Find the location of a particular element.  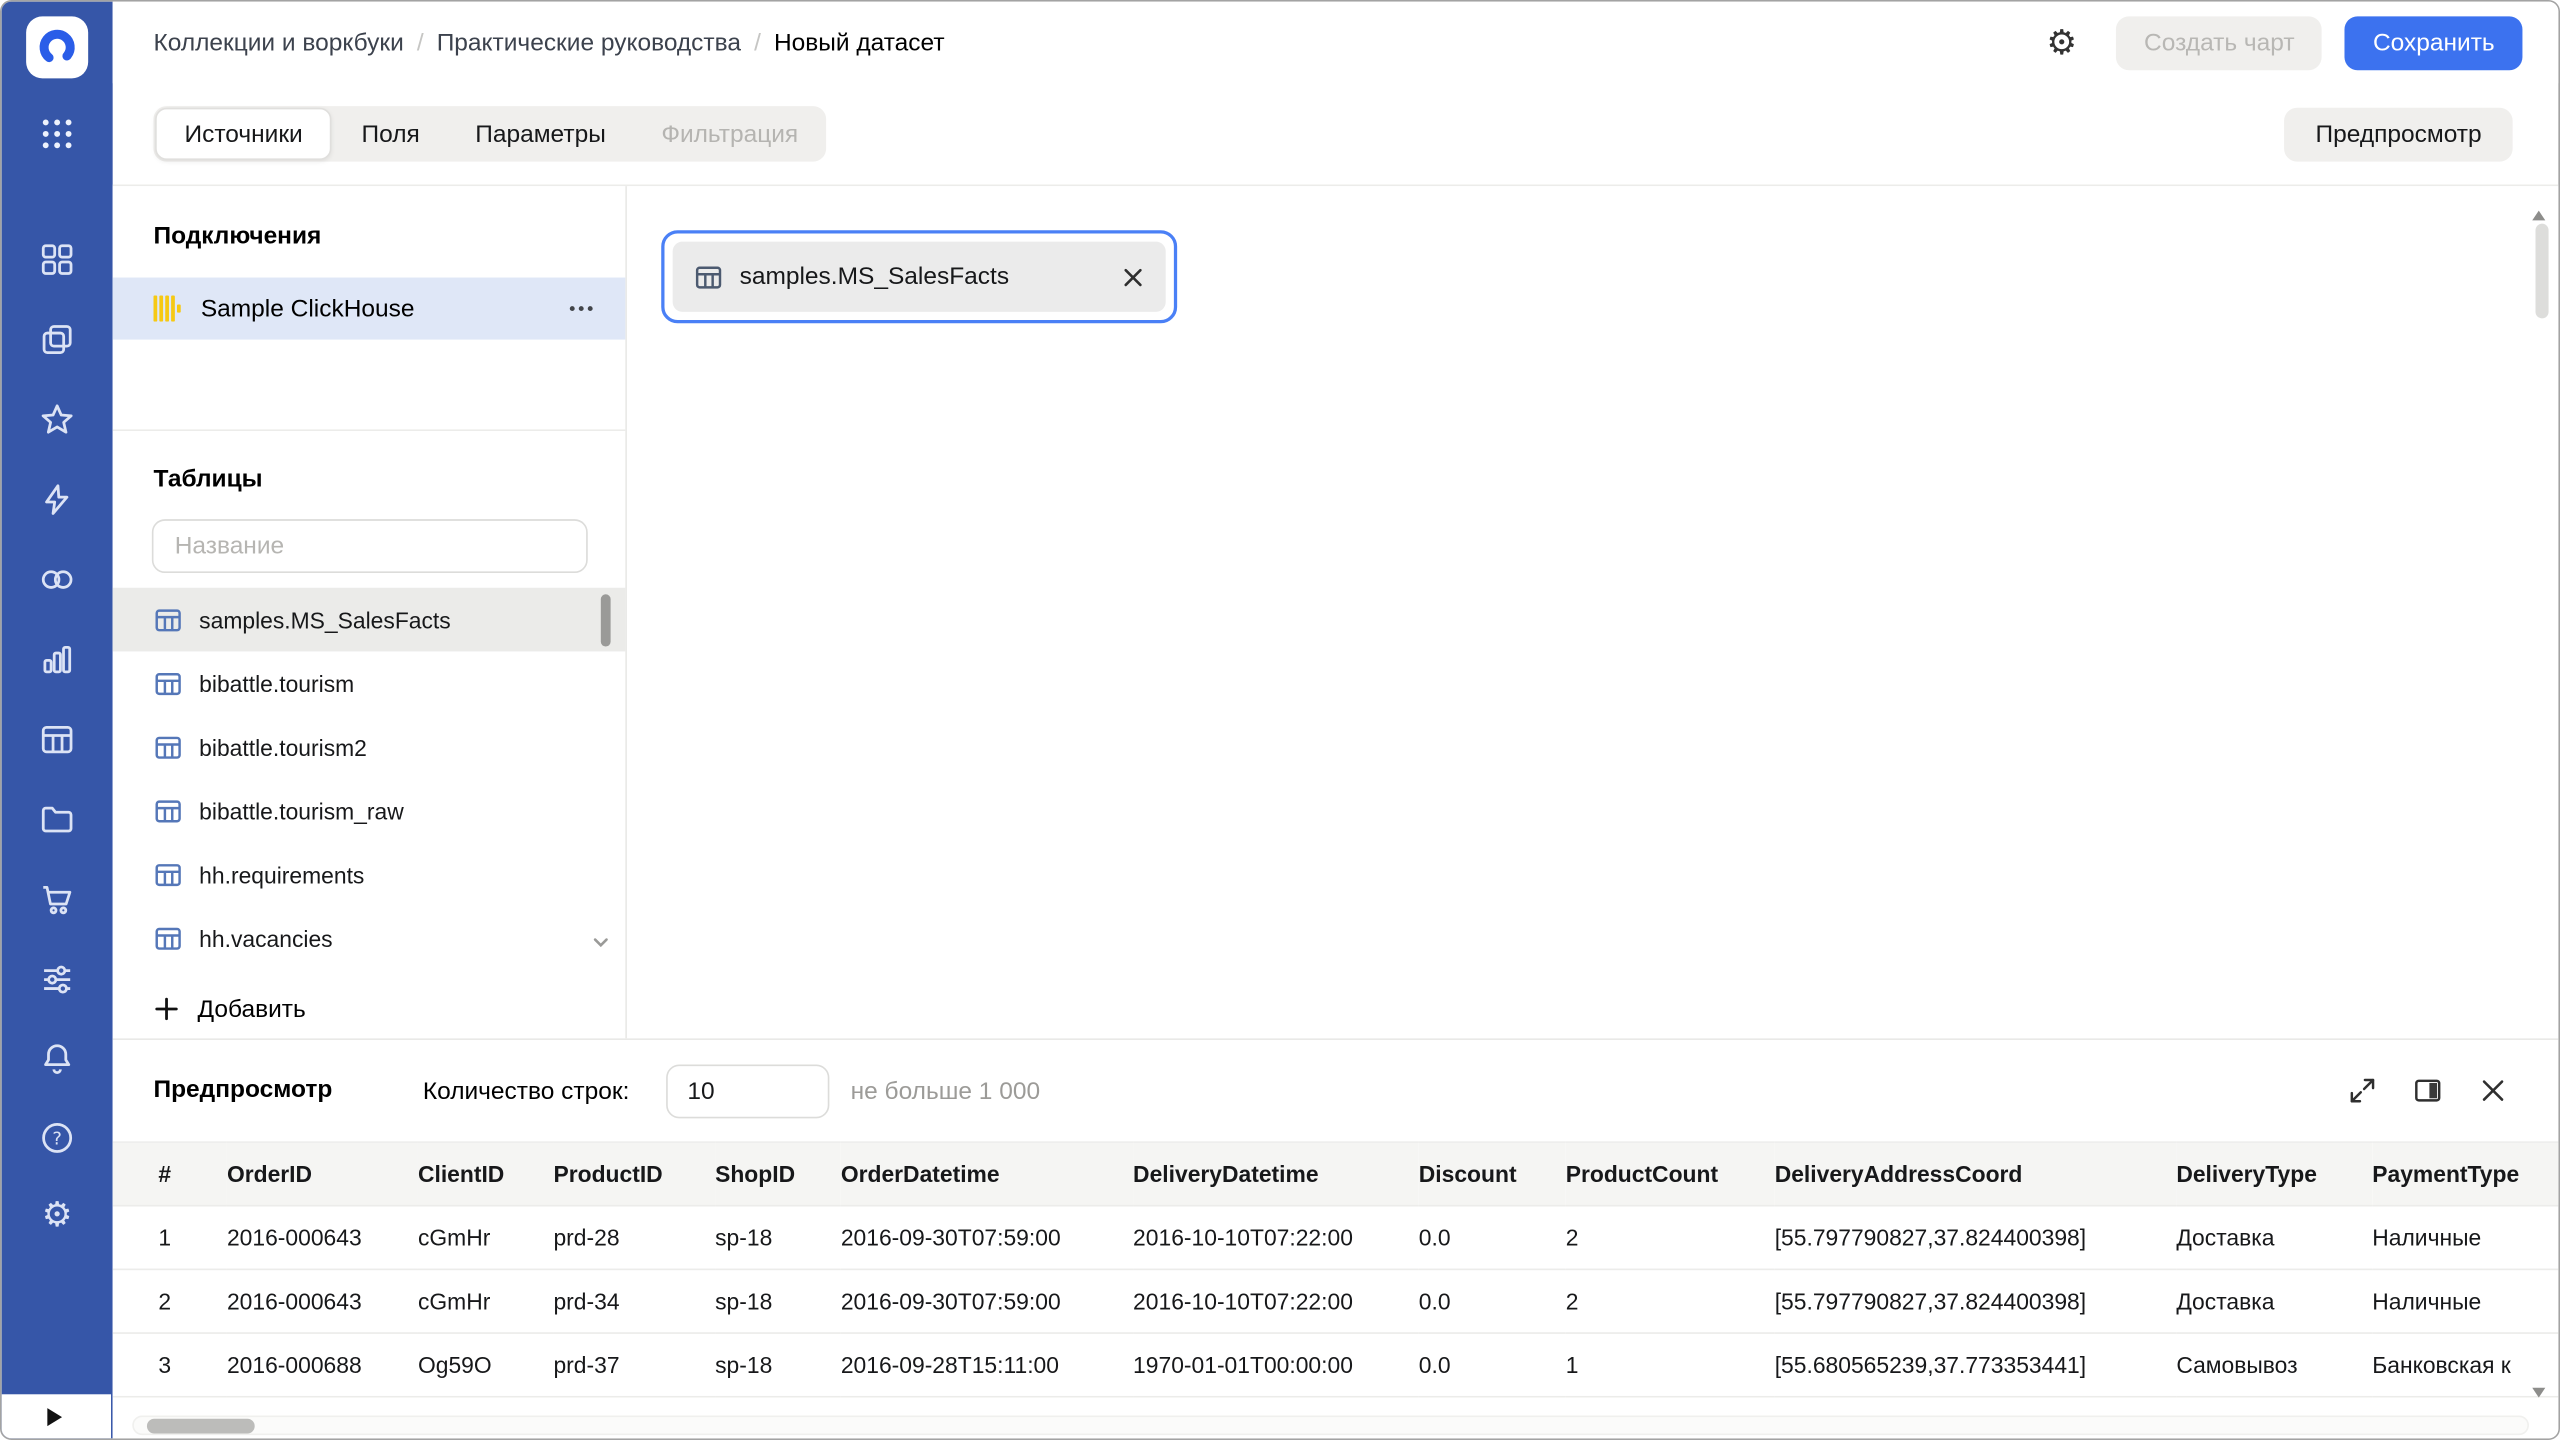

preview-toggle-button: Предпросмотр is located at coordinates (2398, 133).